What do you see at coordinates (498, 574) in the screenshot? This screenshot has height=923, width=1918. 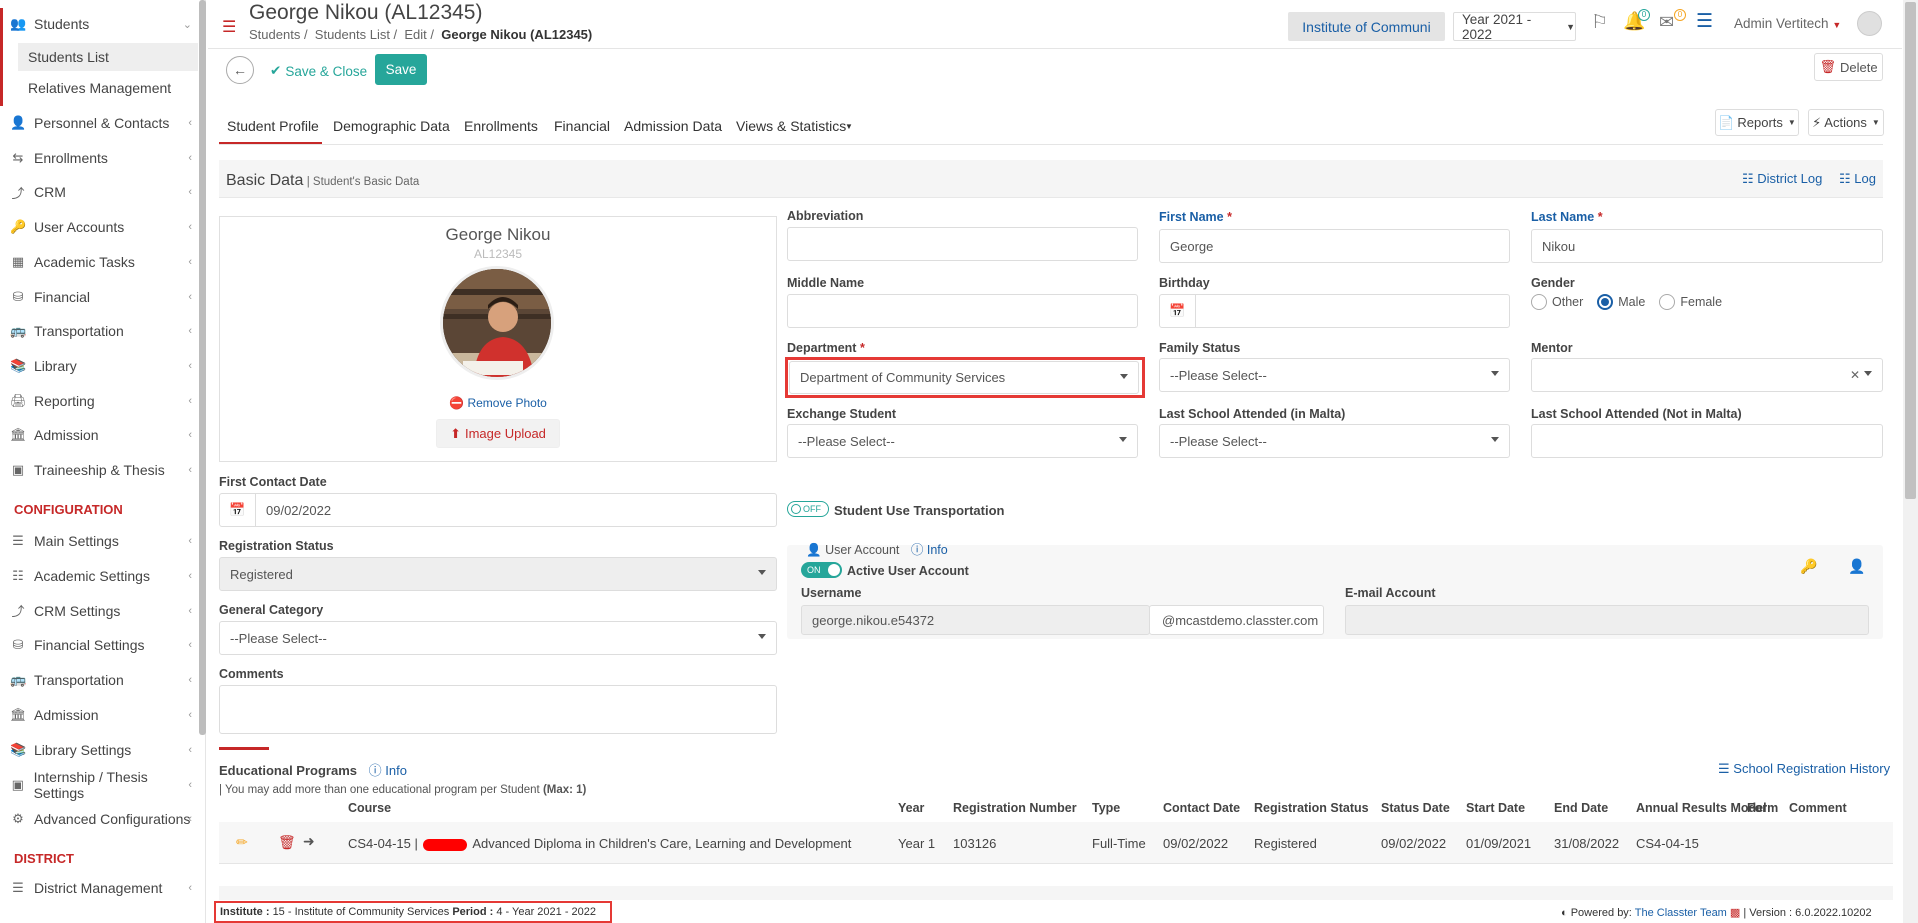 I see `reg-status-select: Registered` at bounding box center [498, 574].